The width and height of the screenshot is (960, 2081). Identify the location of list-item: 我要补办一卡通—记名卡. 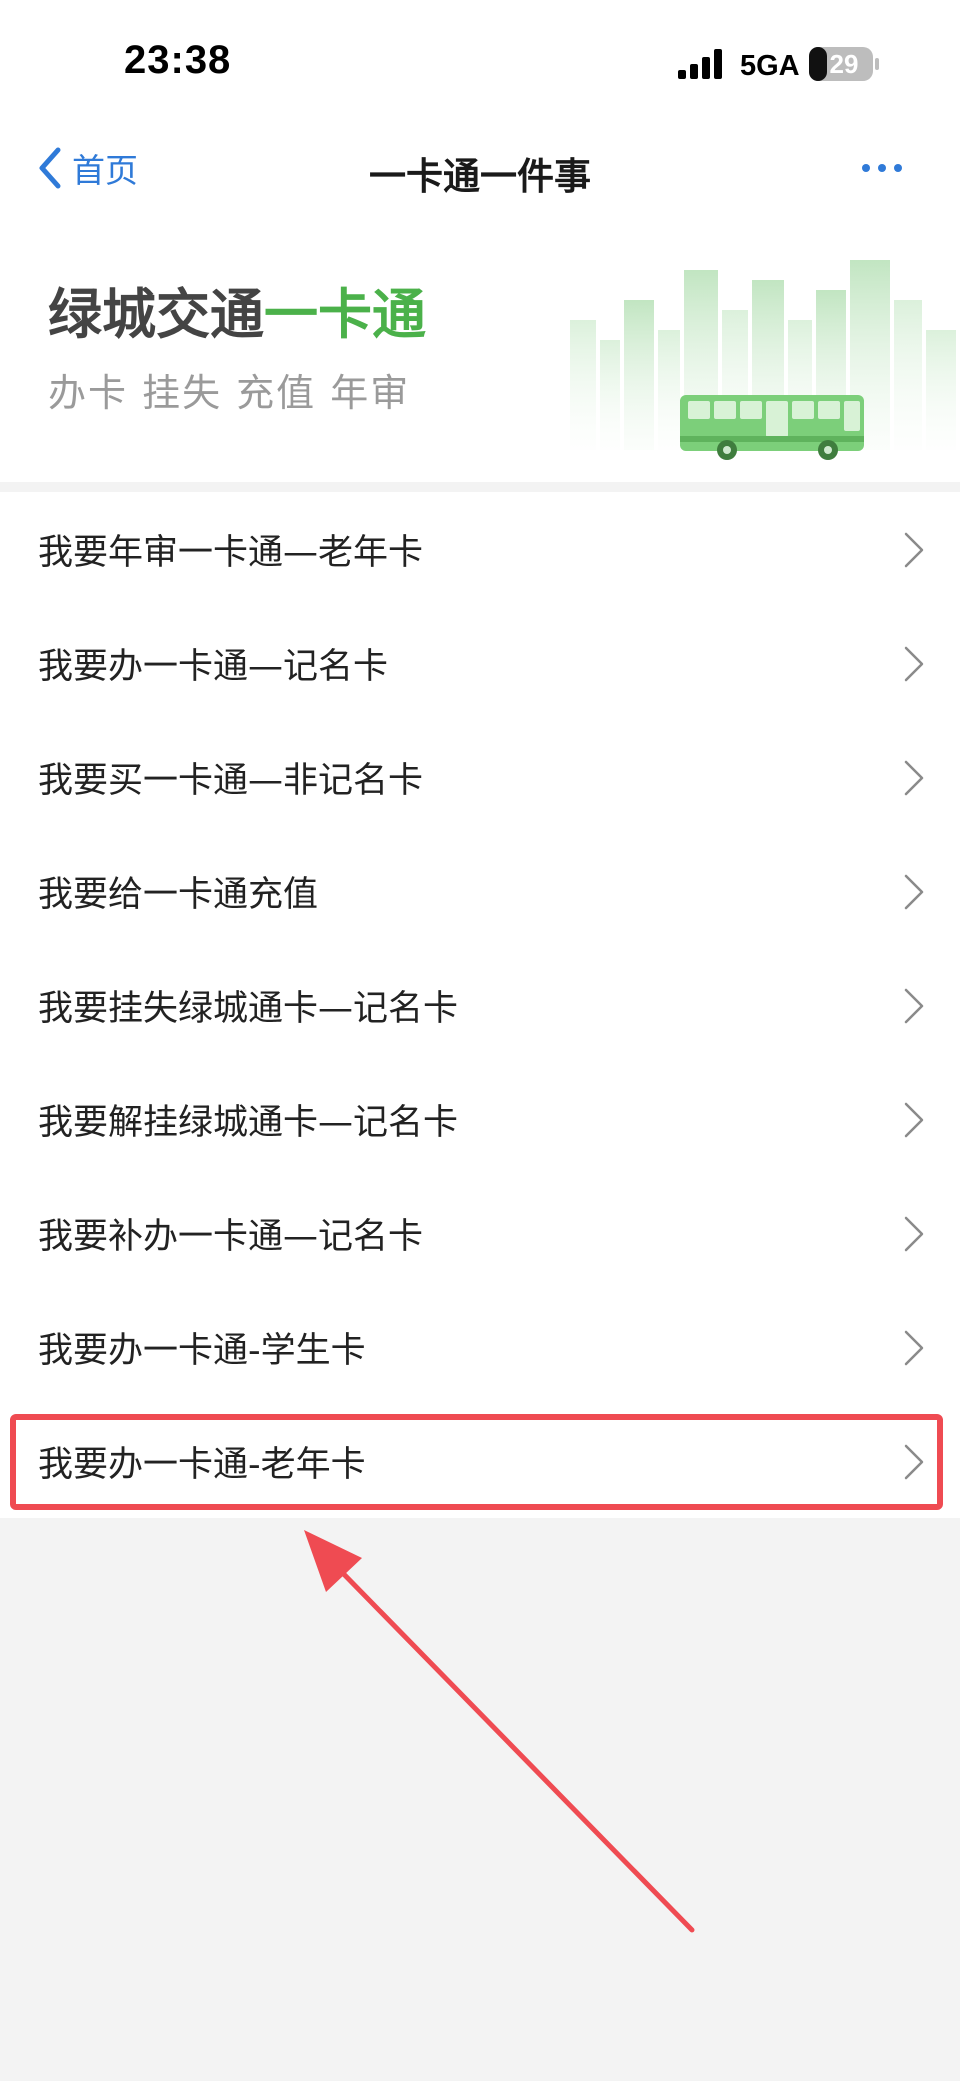
(480, 1233).